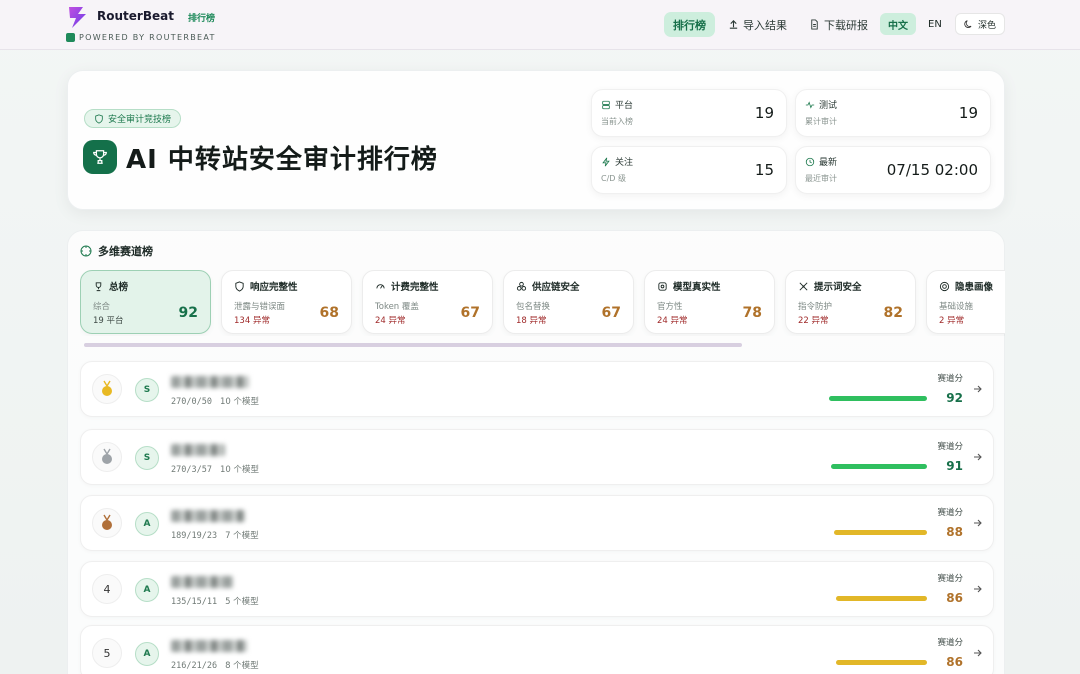  Describe the element at coordinates (125, 251) in the screenshot. I see `section-title: 多维赛道榜` at that location.